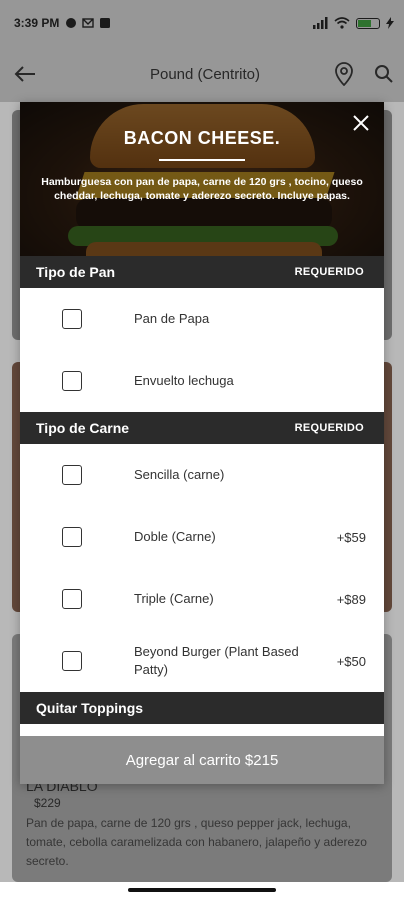 This screenshot has width=404, height=900. I want to click on option-label: Pan de Papa, so click(172, 318).